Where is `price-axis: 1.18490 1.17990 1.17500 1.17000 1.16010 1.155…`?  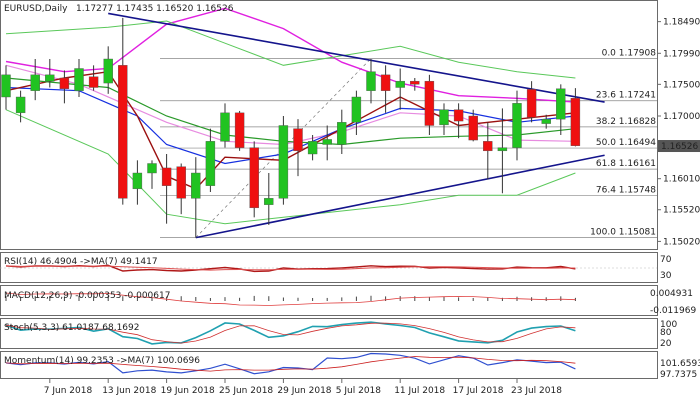 price-axis: 1.18490 1.17990 1.17500 1.17000 1.16010 1.155… is located at coordinates (678, 132).